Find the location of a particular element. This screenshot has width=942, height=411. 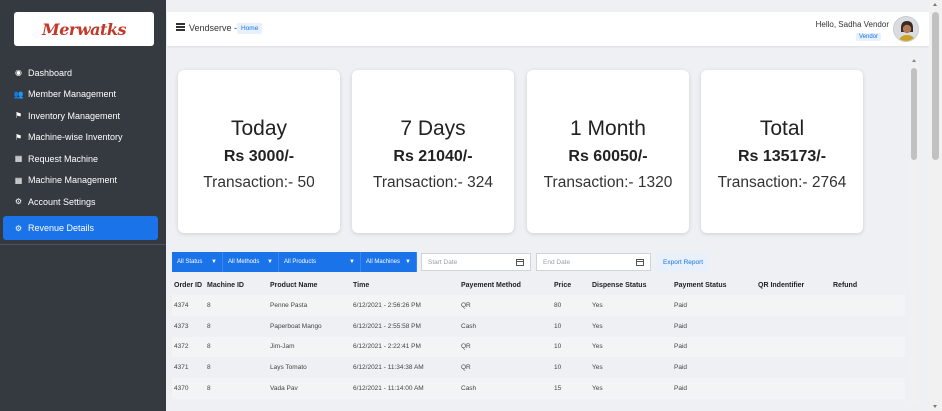

card-period: Total is located at coordinates (782, 128).